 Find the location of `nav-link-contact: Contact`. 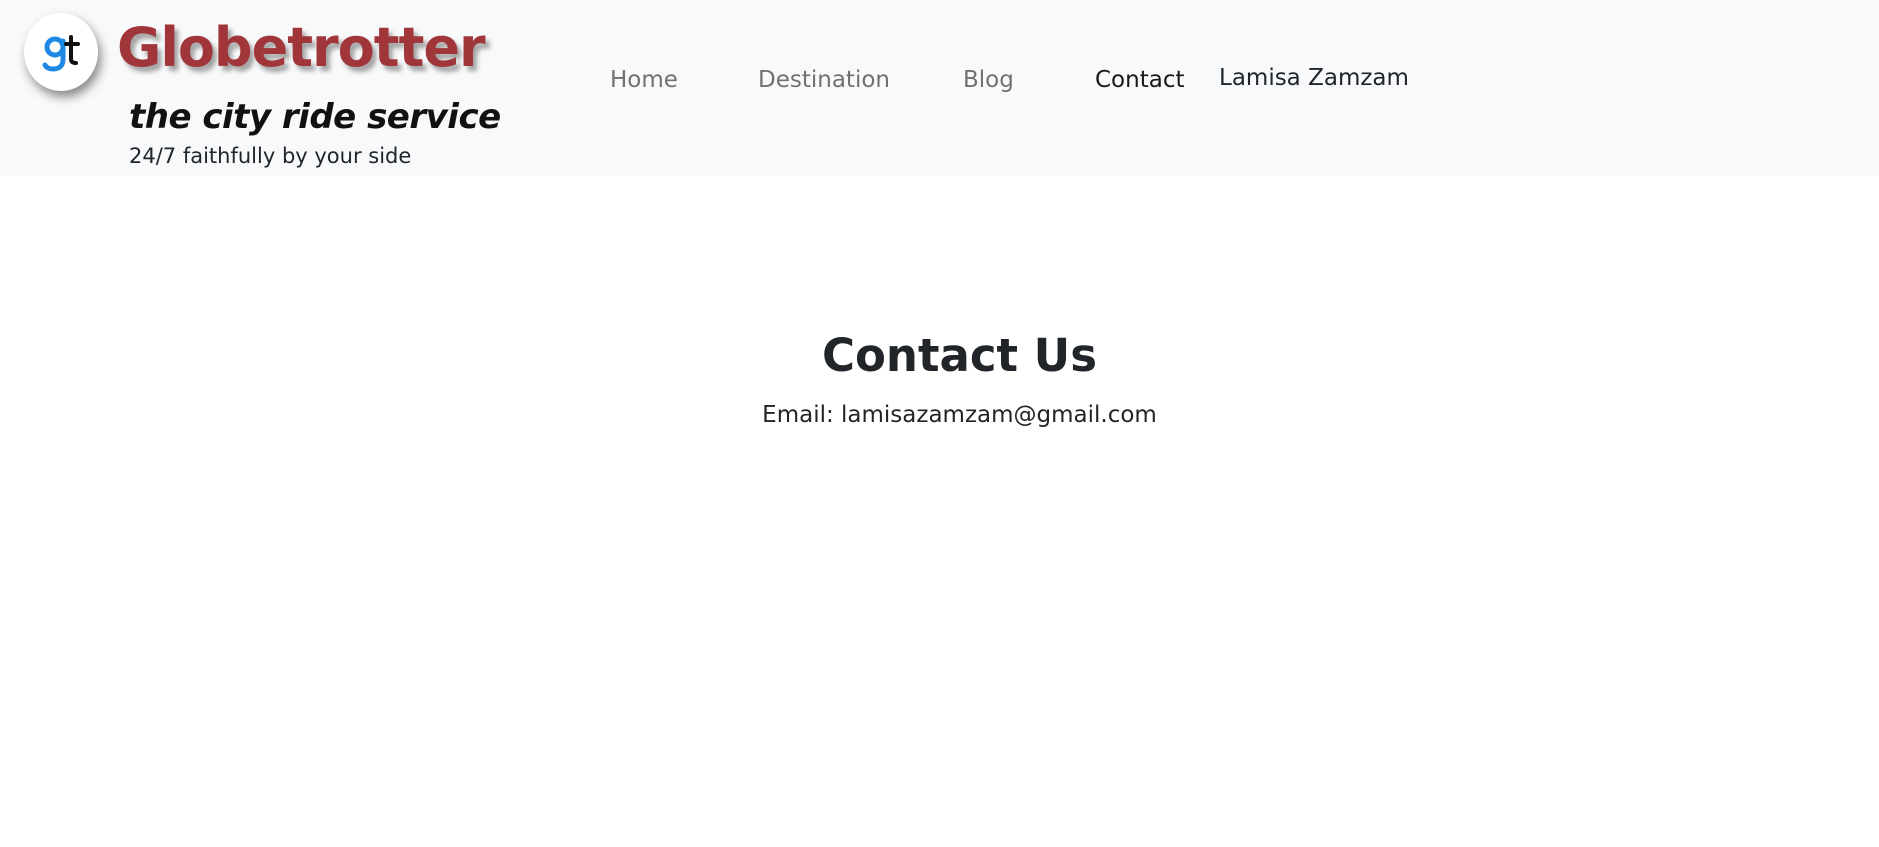

nav-link-contact: Contact is located at coordinates (1139, 80).